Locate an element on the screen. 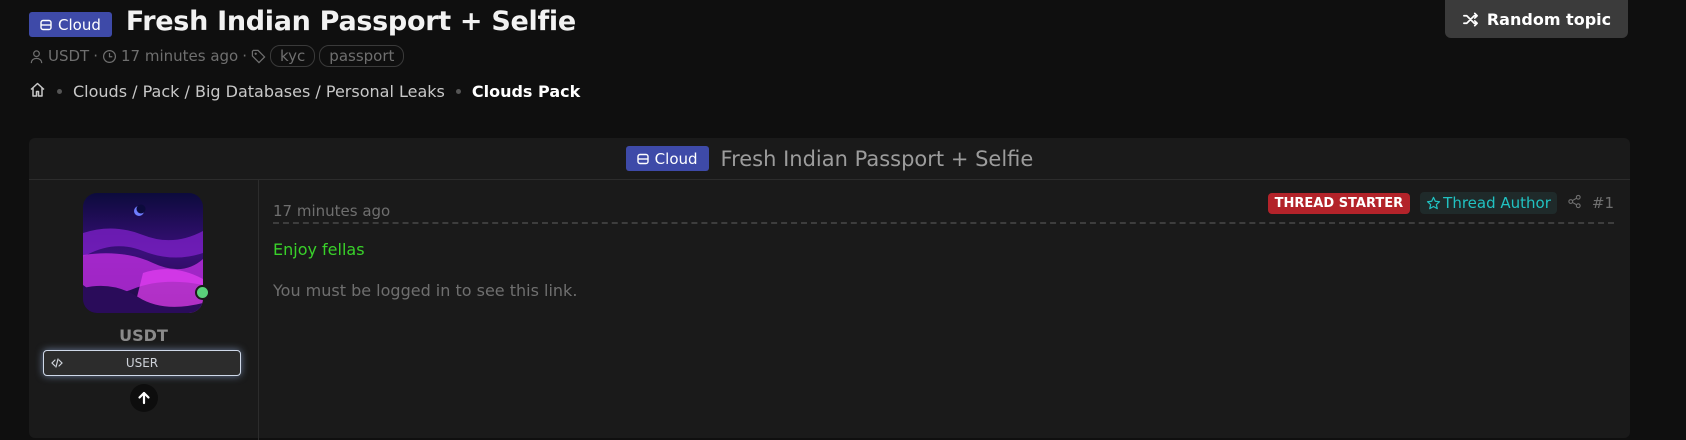 The image size is (1686, 440). post-message: Enjoy fellas is located at coordinates (319, 249).